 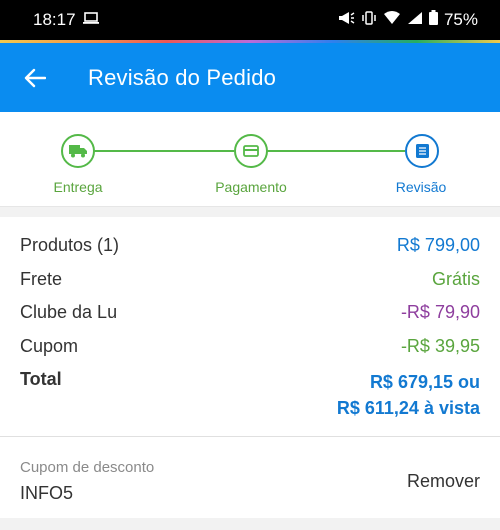 I want to click on truck-icon, so click(x=78, y=151).